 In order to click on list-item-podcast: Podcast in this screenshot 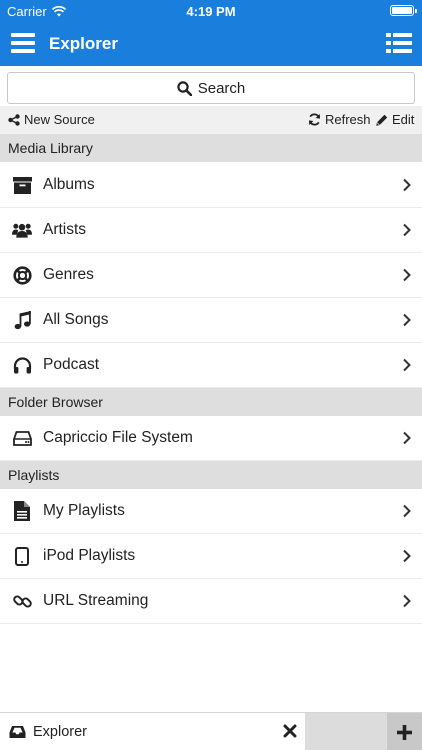, I will do `click(211, 365)`.